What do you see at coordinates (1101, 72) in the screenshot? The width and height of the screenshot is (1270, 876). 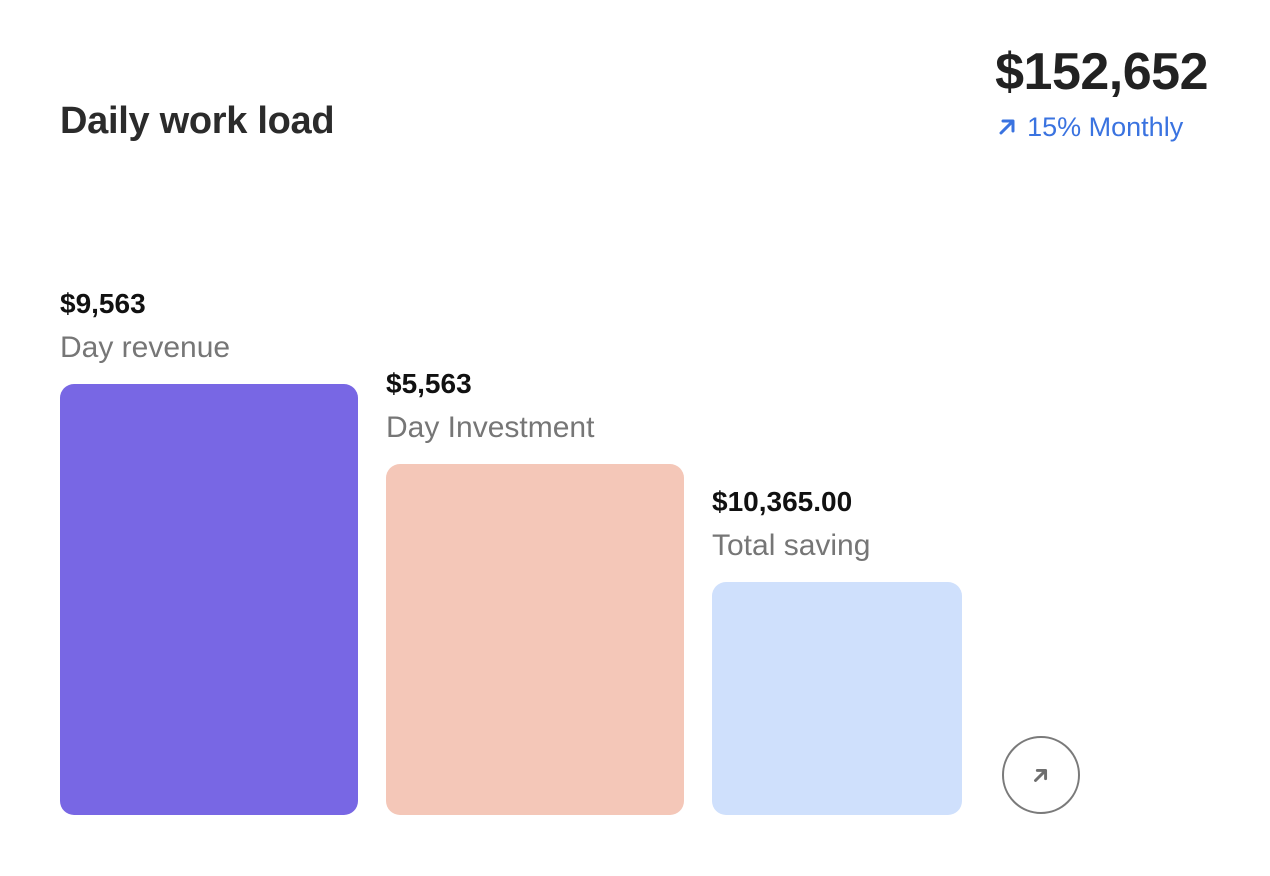 I see `total-amount: $152,652` at bounding box center [1101, 72].